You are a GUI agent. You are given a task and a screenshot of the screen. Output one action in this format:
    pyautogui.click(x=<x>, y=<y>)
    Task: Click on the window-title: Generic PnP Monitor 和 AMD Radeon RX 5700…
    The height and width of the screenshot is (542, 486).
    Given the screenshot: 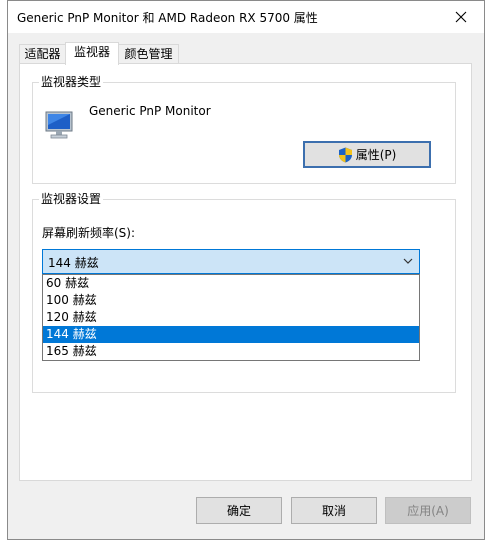 What is the action you would take?
    pyautogui.click(x=167, y=18)
    